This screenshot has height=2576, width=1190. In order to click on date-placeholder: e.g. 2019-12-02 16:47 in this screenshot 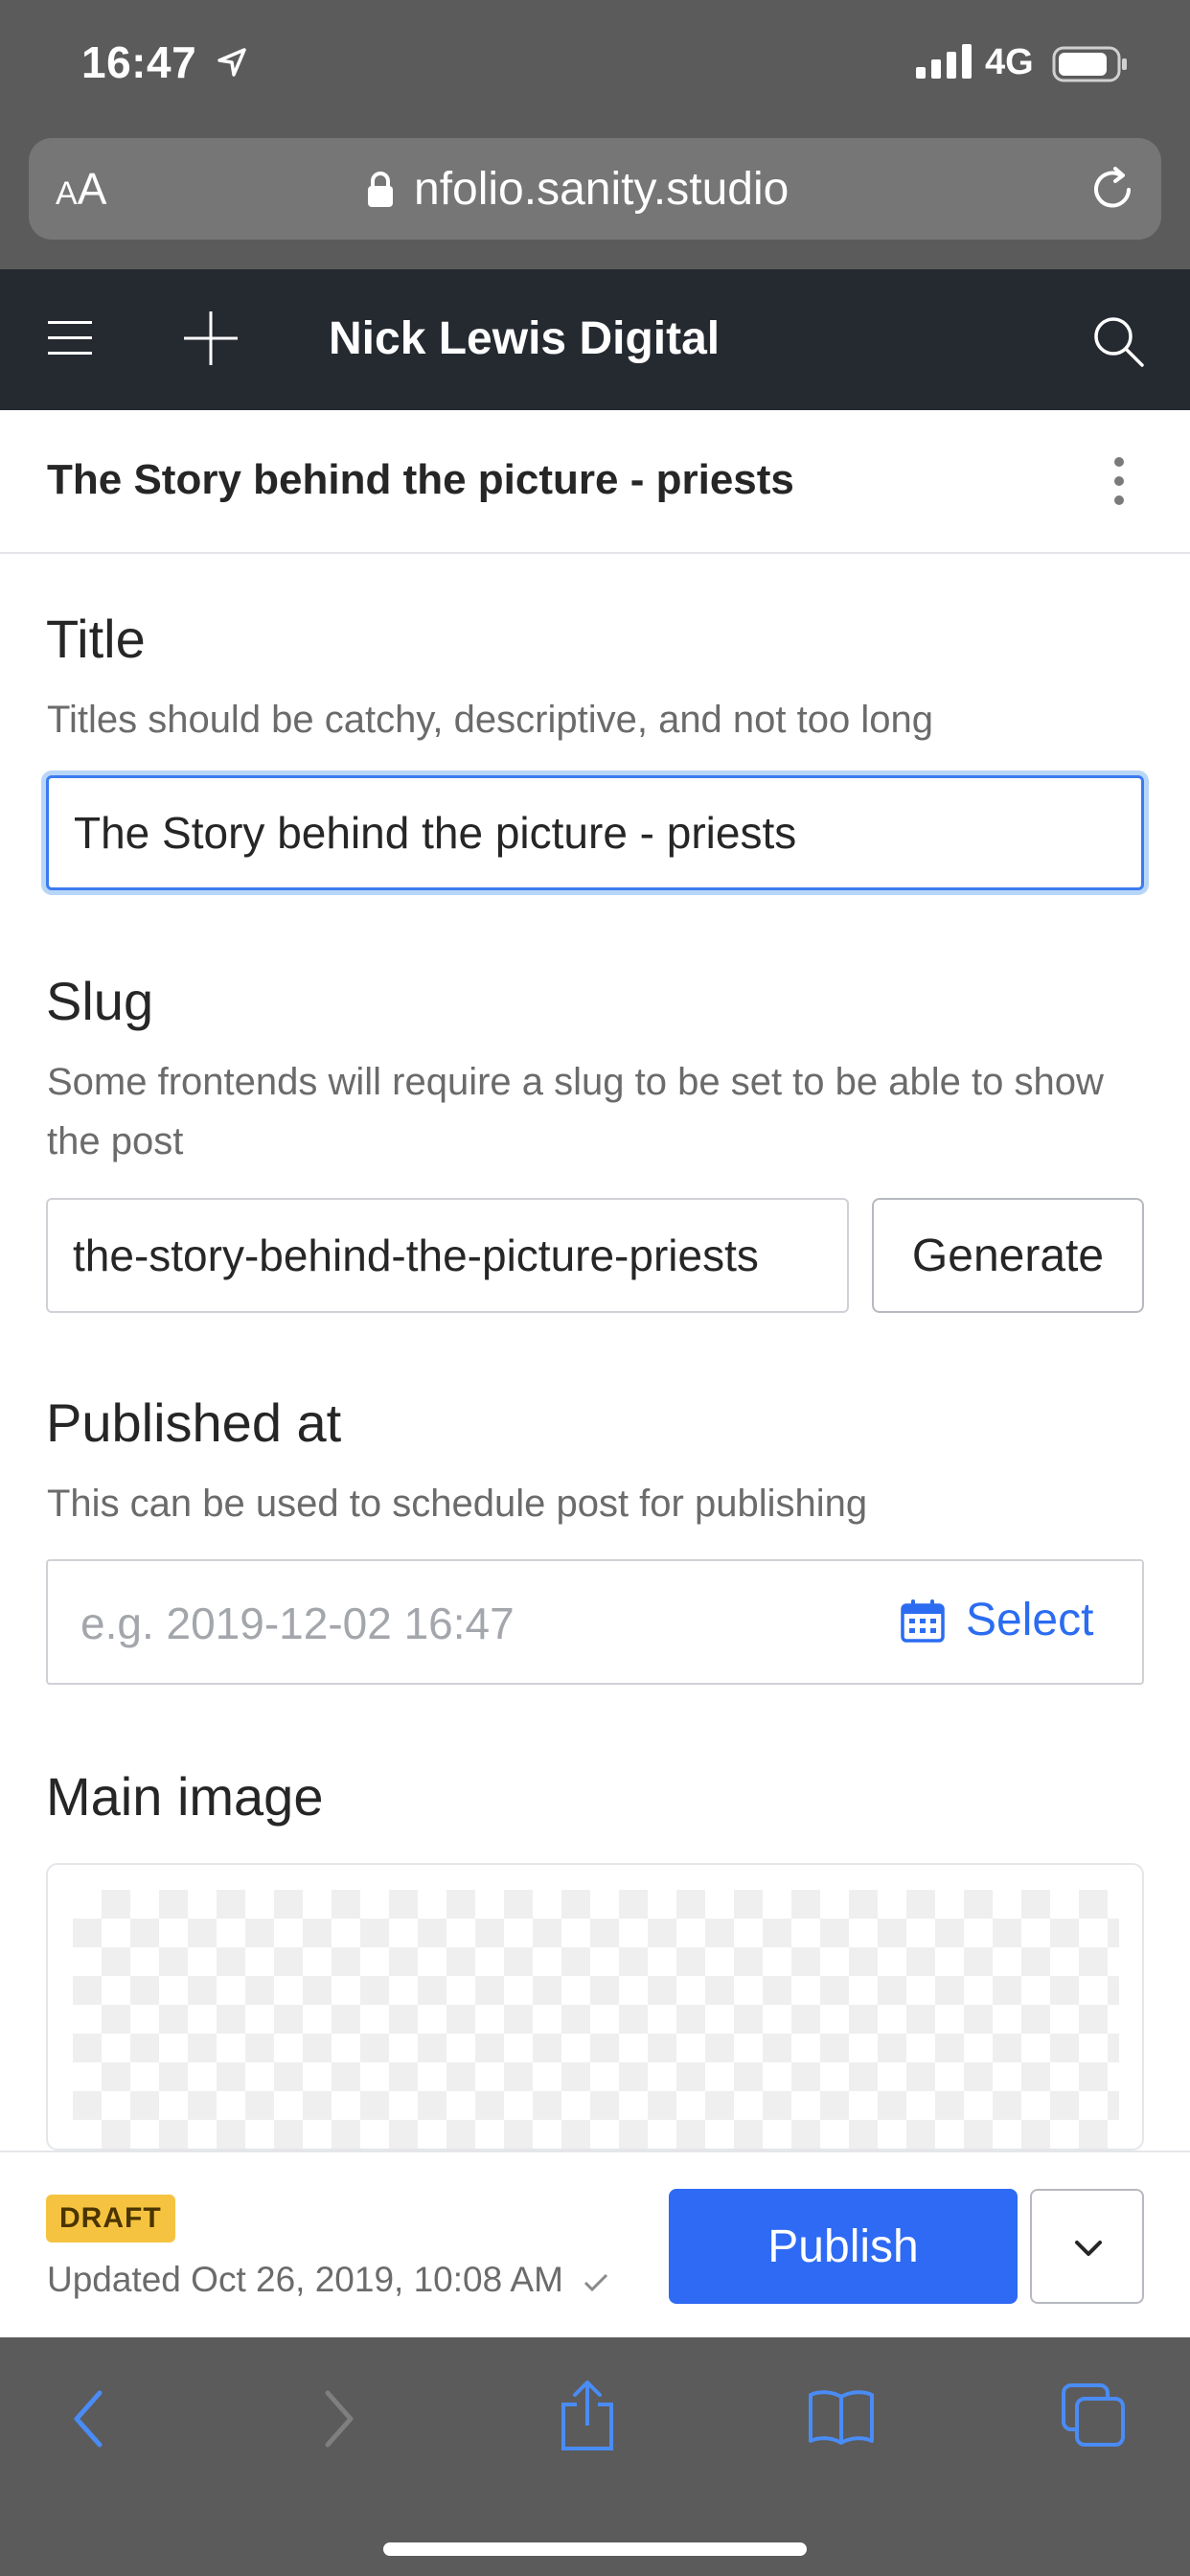, I will do `click(297, 1623)`.